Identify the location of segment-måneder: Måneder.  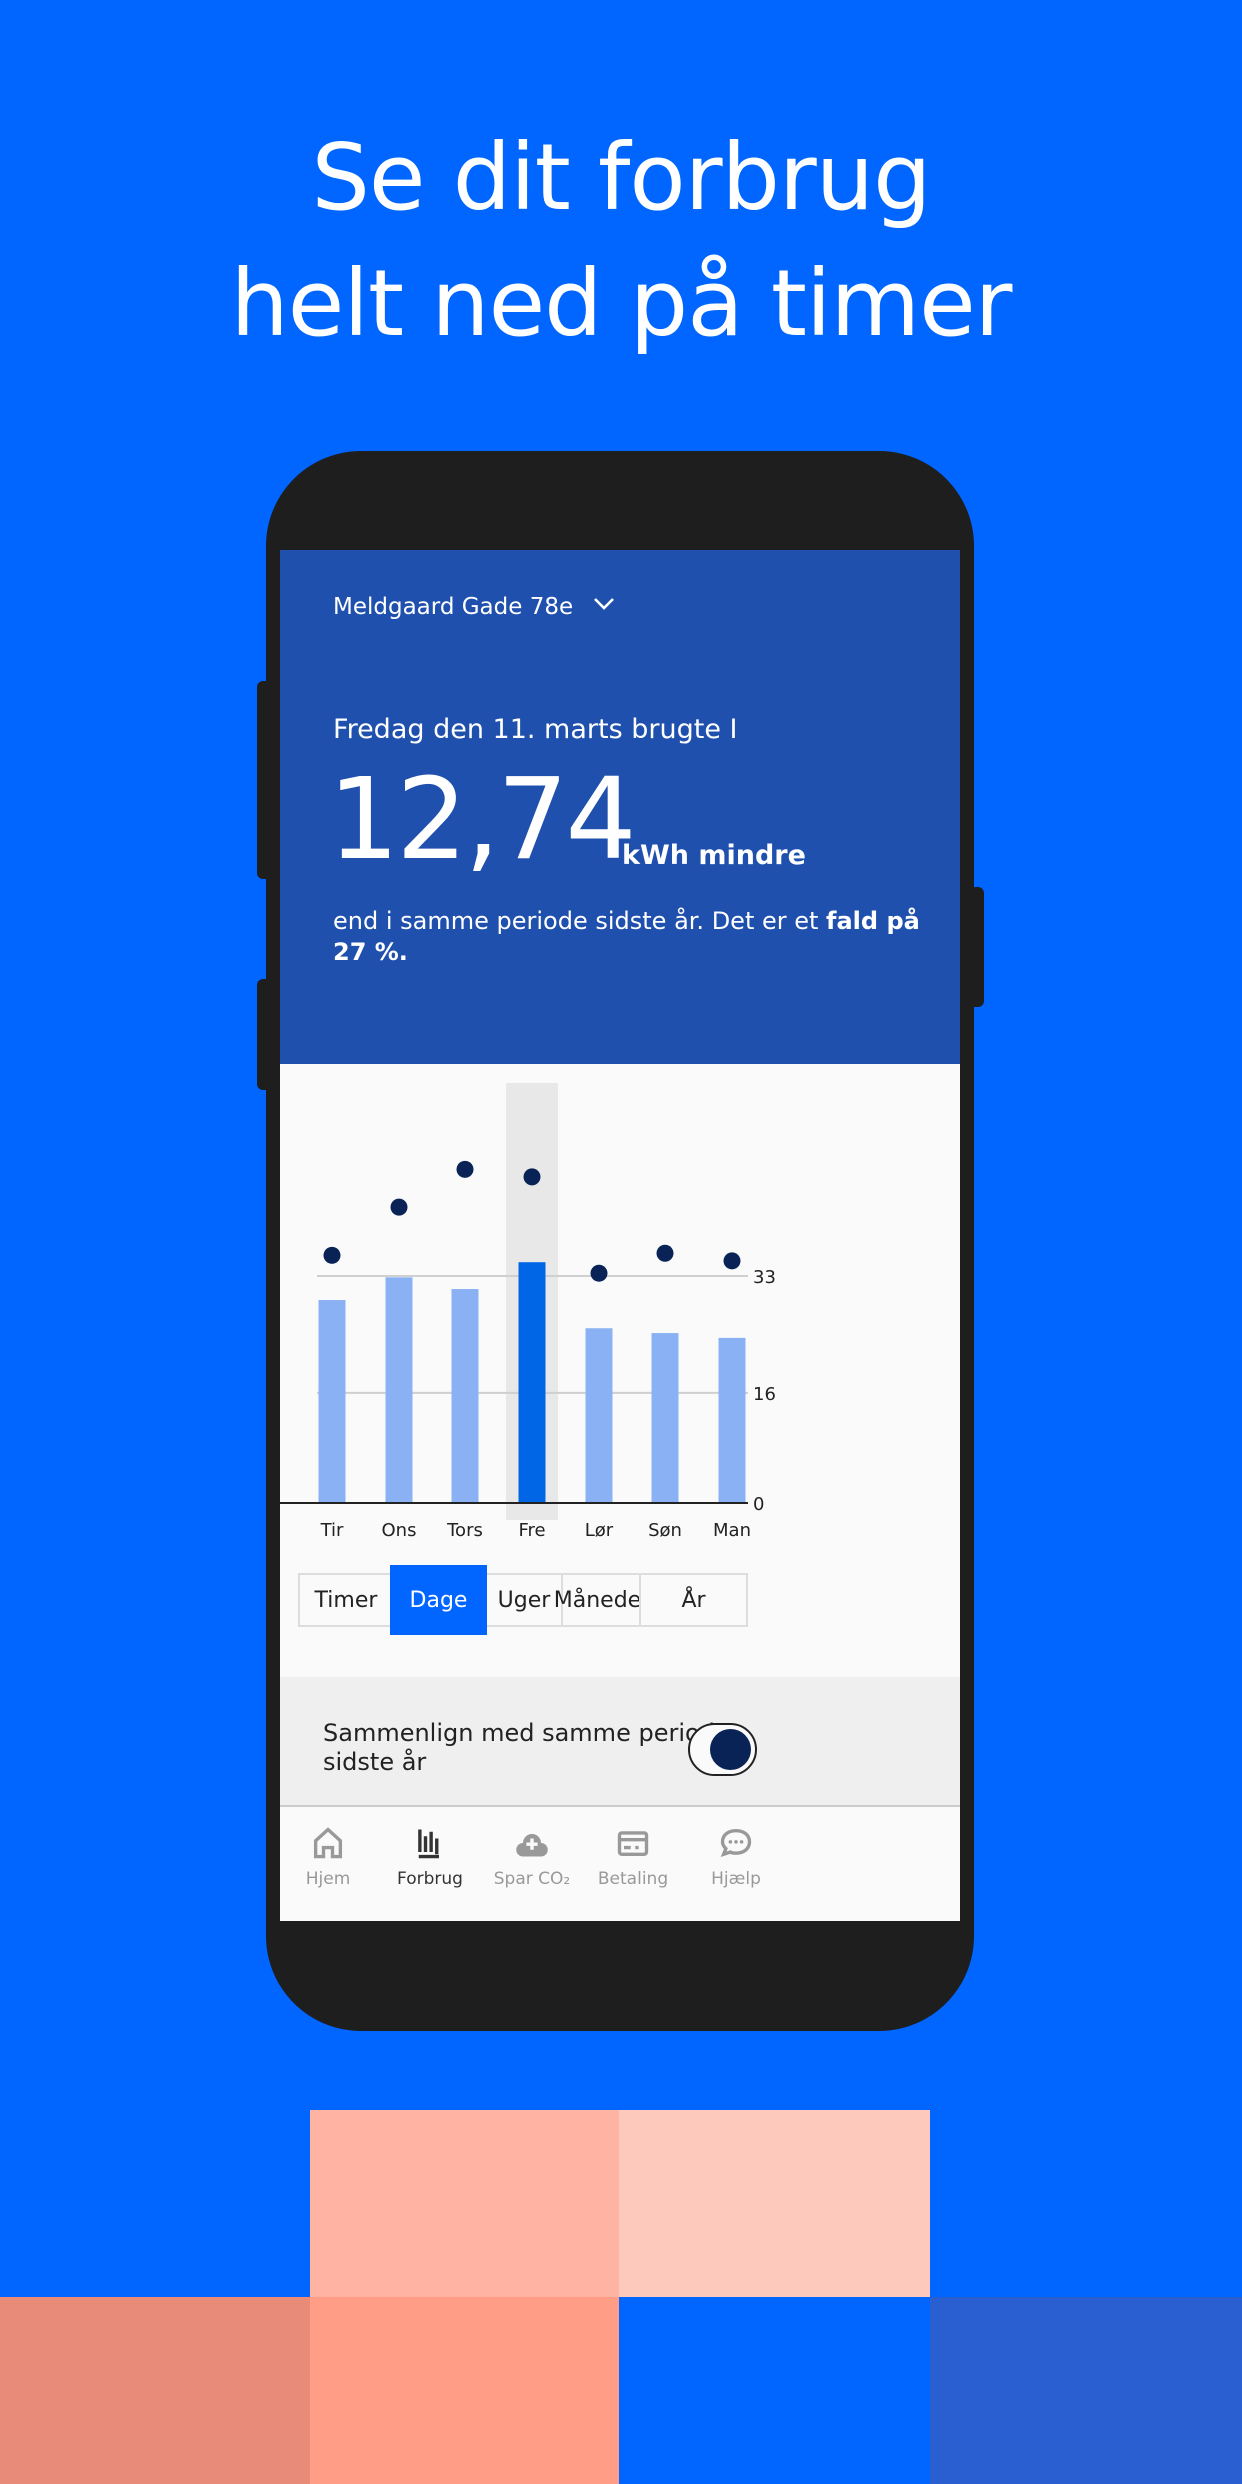
(602, 1600).